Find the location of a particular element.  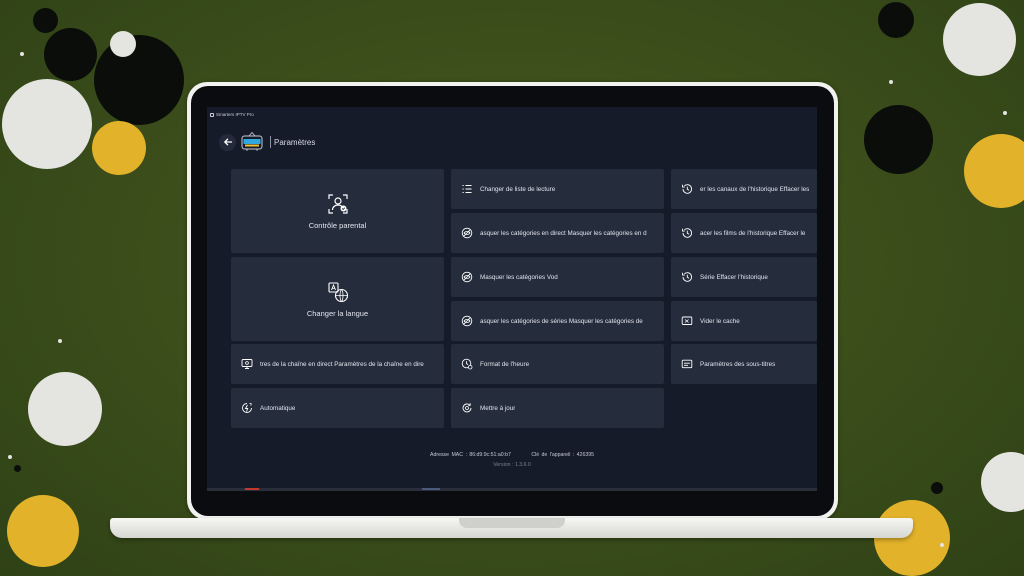

hide-vod-categories-tile: Masquer les catégories Vod is located at coordinates (557, 277).